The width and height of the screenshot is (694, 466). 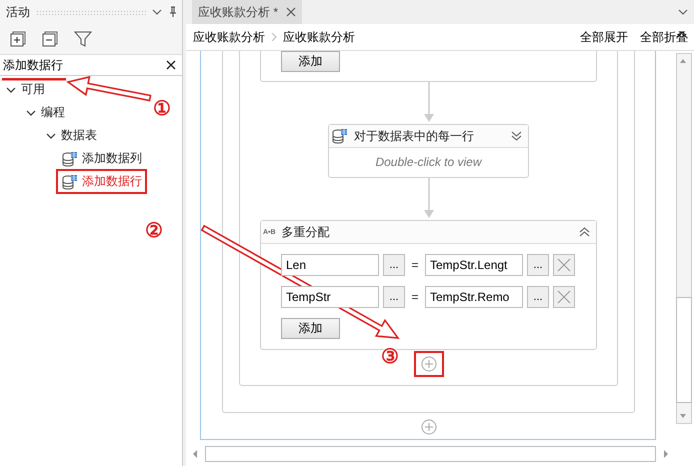 I want to click on search-field: 添加数据行, so click(x=84, y=65).